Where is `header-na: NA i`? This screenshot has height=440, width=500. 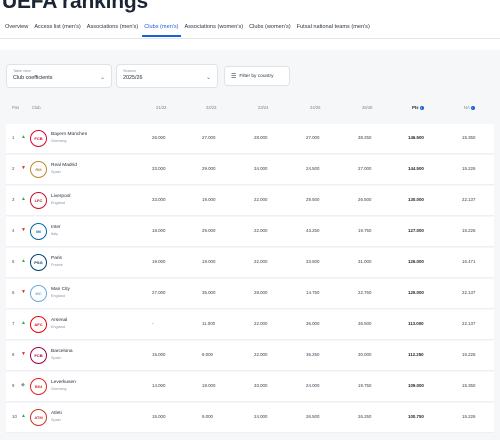 header-na: NA i is located at coordinates (469, 107).